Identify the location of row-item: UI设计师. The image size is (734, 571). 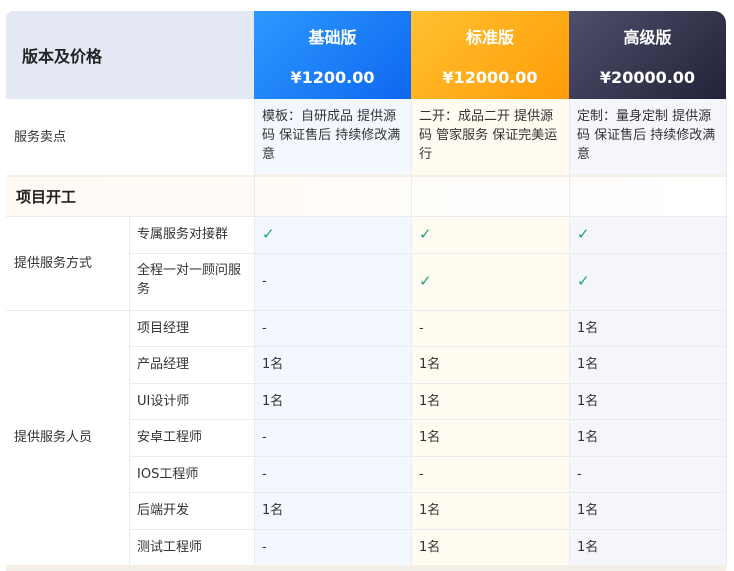
(191, 401).